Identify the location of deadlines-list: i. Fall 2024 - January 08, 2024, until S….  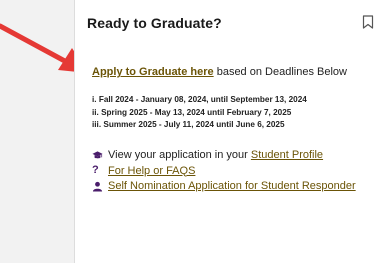
(199, 113).